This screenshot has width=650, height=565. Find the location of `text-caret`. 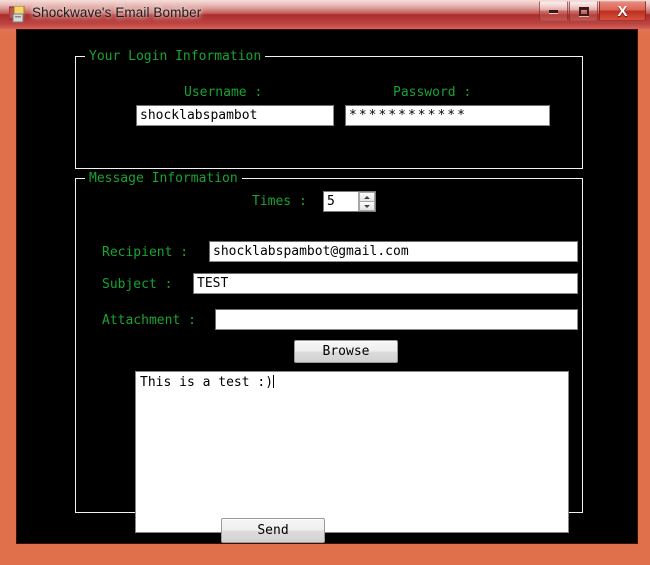

text-caret is located at coordinates (274, 381).